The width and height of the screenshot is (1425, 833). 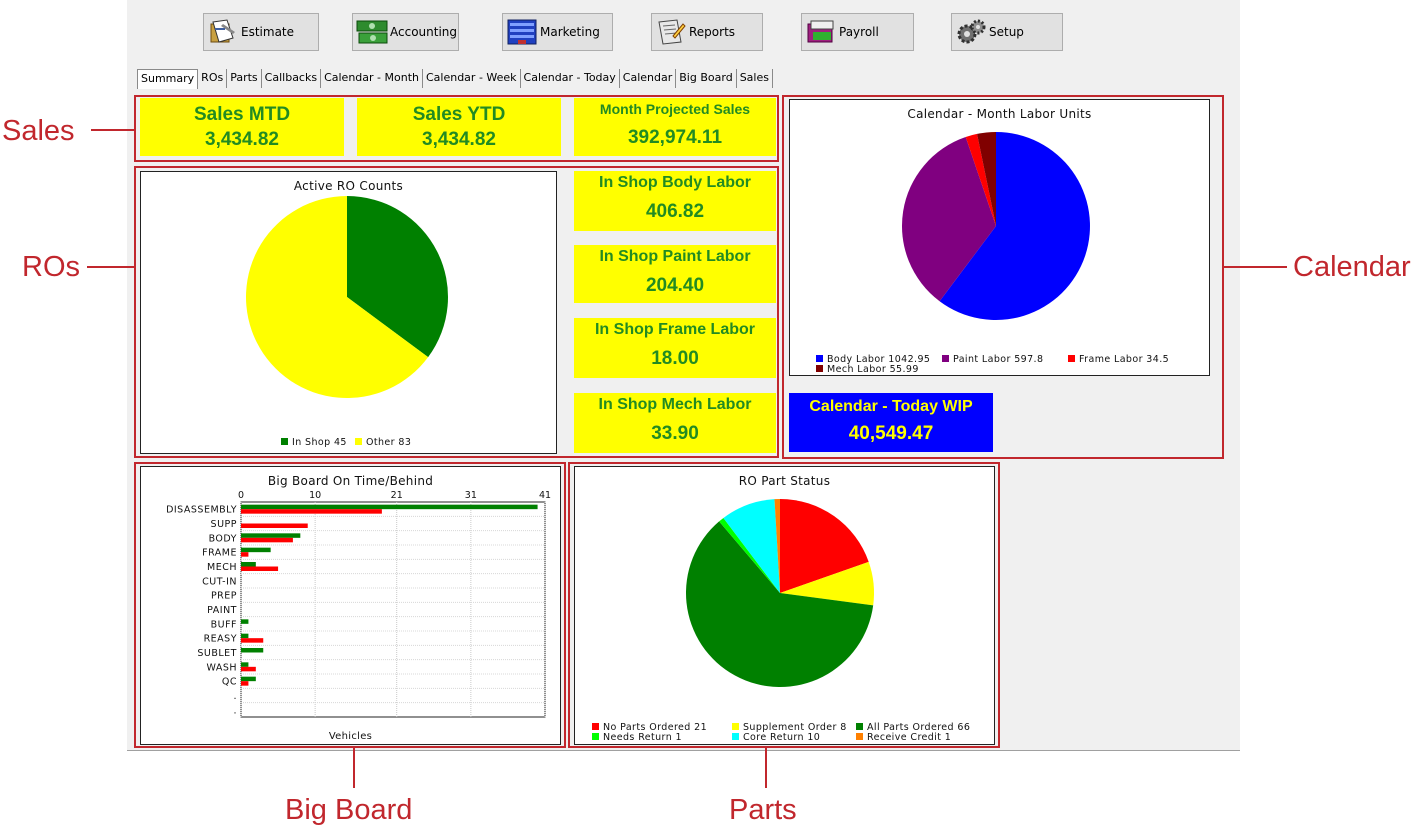 What do you see at coordinates (110, 267) in the screenshot?
I see `ros-callout-line` at bounding box center [110, 267].